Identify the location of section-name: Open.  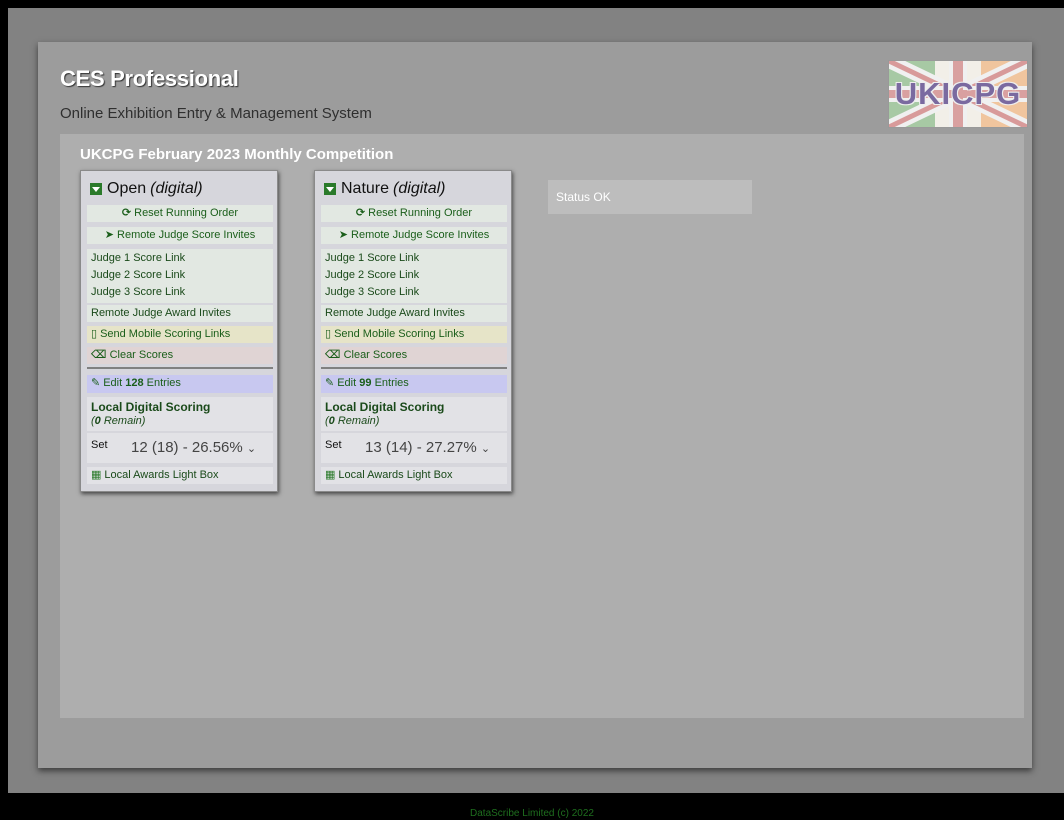
(127, 188).